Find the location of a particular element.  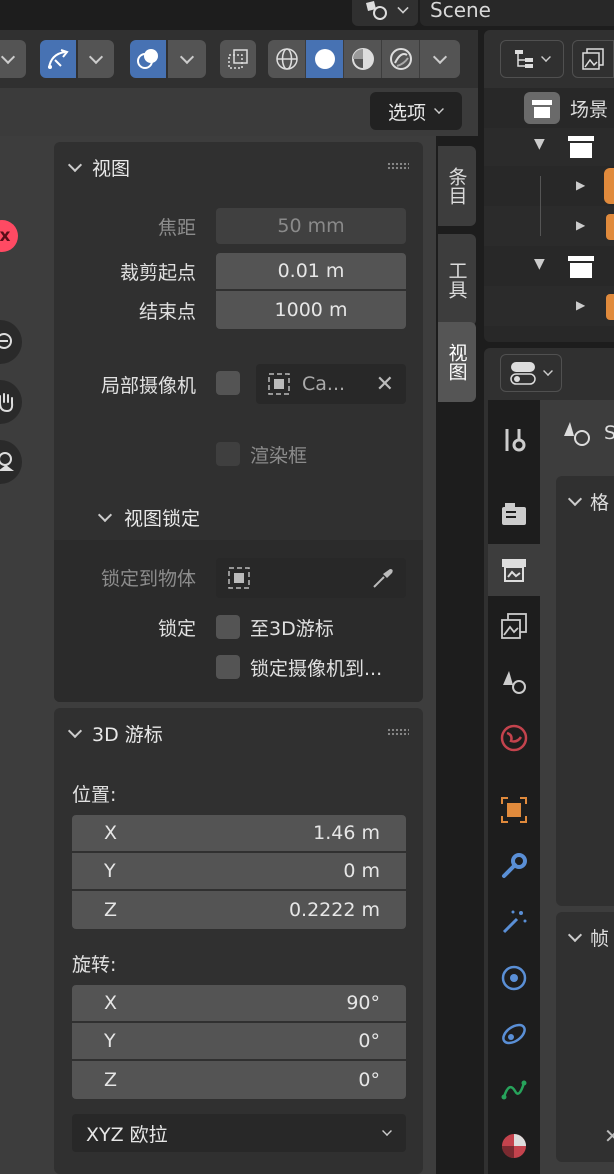

focal-length-value: 50 mm is located at coordinates (311, 226).